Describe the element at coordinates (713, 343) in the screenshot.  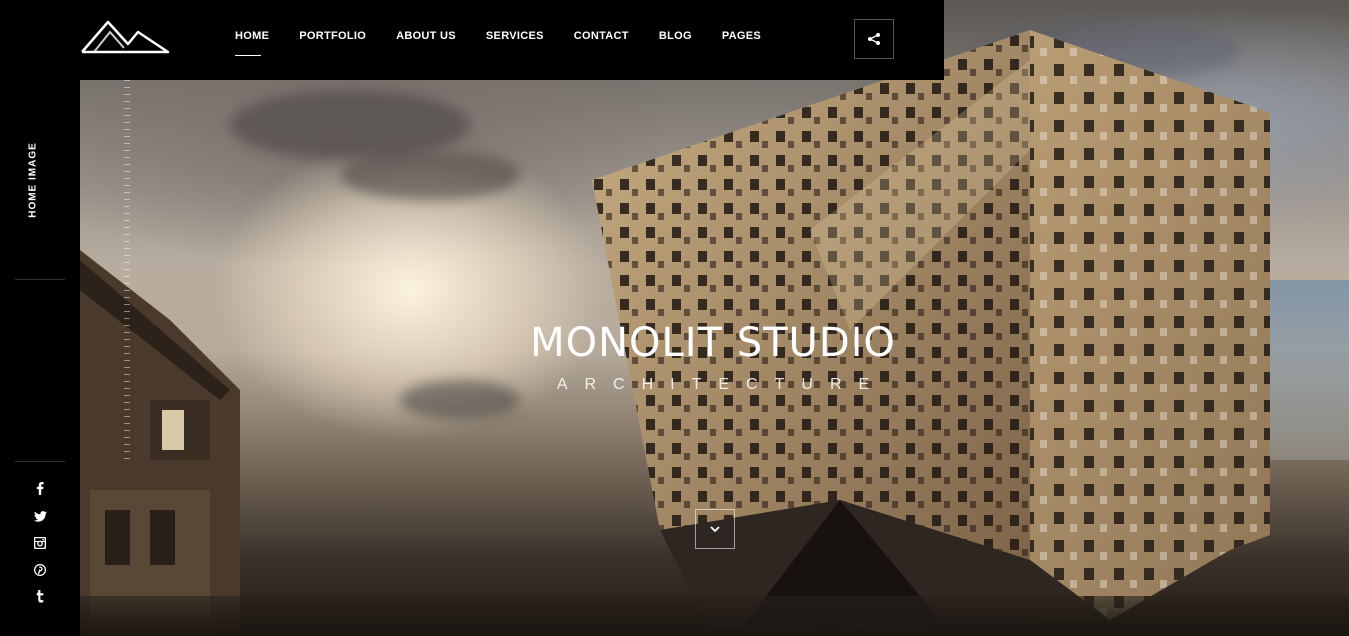
I see `hero-title: MONOLIT STUDIO` at that location.